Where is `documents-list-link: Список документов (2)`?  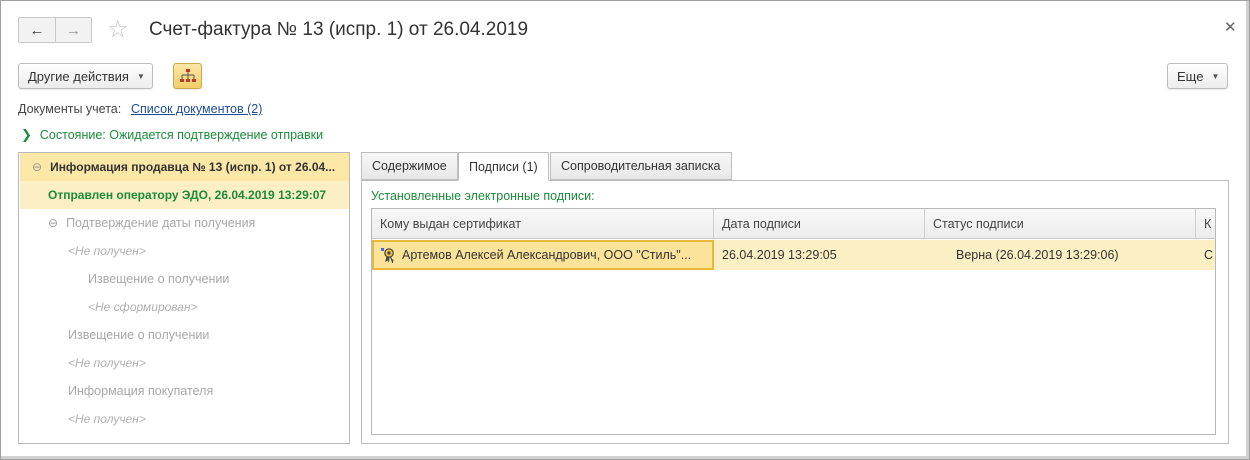 documents-list-link: Список документов (2) is located at coordinates (196, 109).